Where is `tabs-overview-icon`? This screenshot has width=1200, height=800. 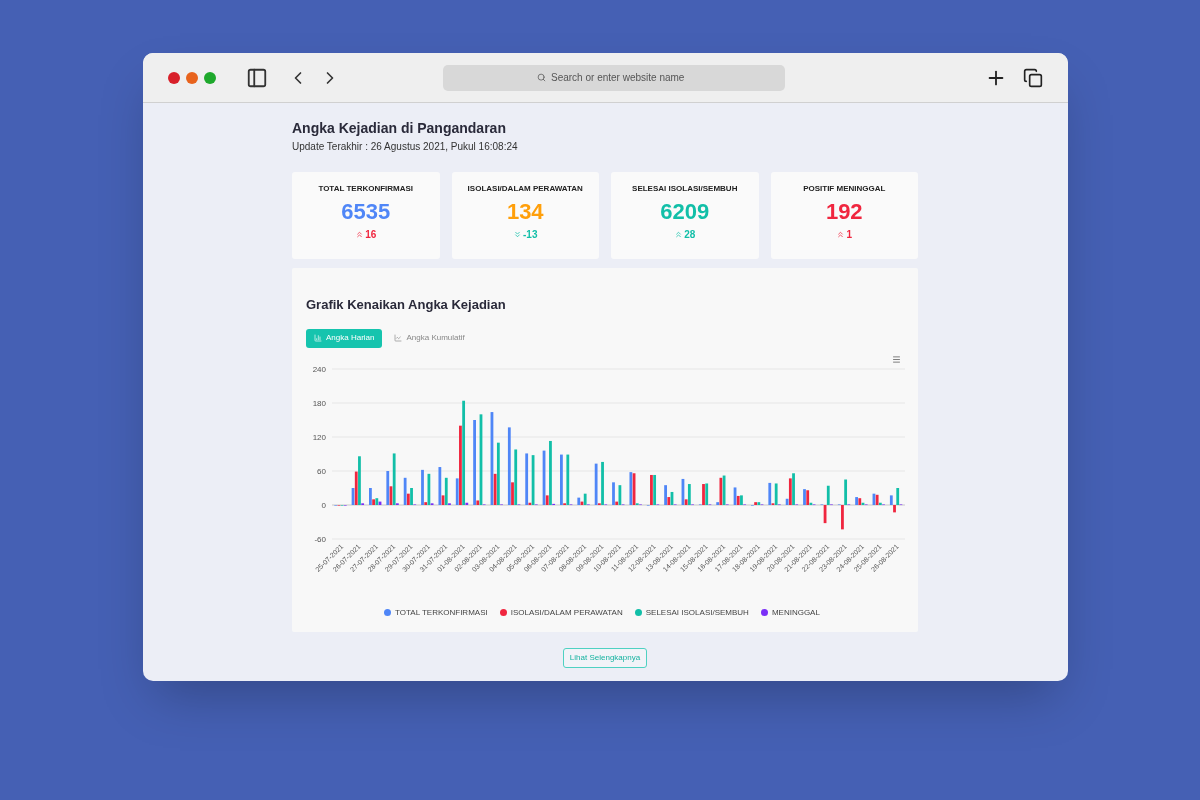
tabs-overview-icon is located at coordinates (1033, 77).